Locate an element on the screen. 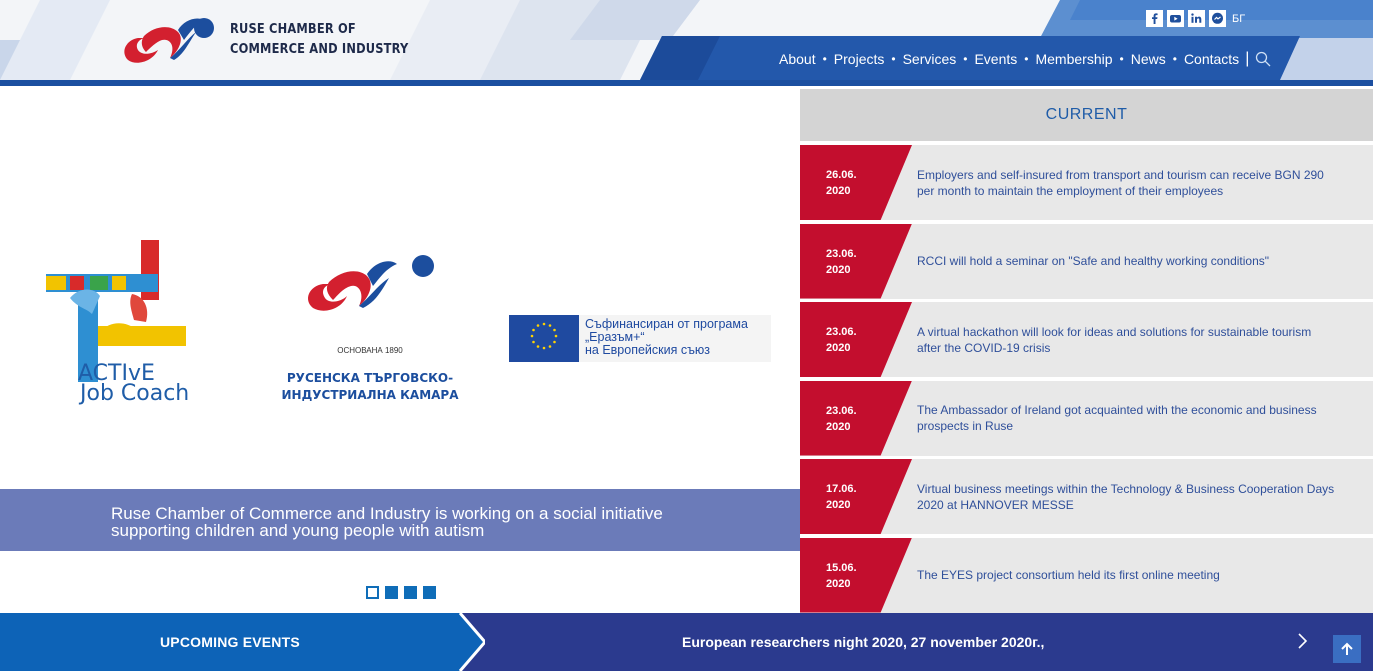  nav-about: About is located at coordinates (797, 59).